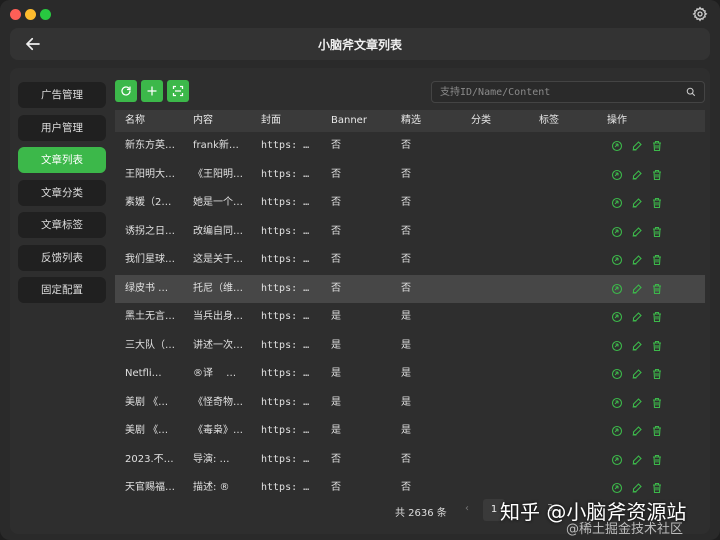 The width and height of the screenshot is (720, 540). Describe the element at coordinates (700, 14) in the screenshot. I see `gear-icon` at that location.